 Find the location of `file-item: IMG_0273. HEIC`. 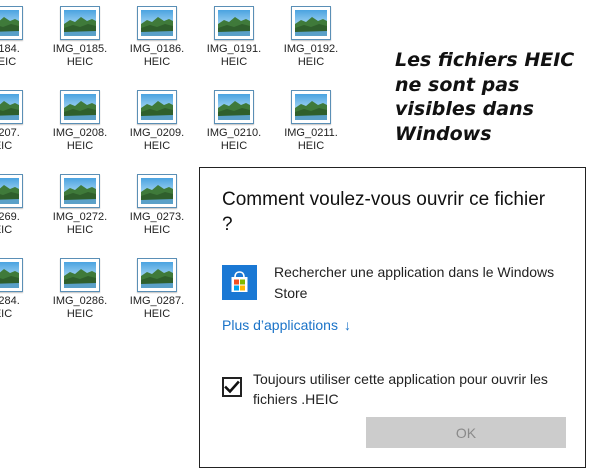

file-item: IMG_0273. HEIC is located at coordinates (157, 205).